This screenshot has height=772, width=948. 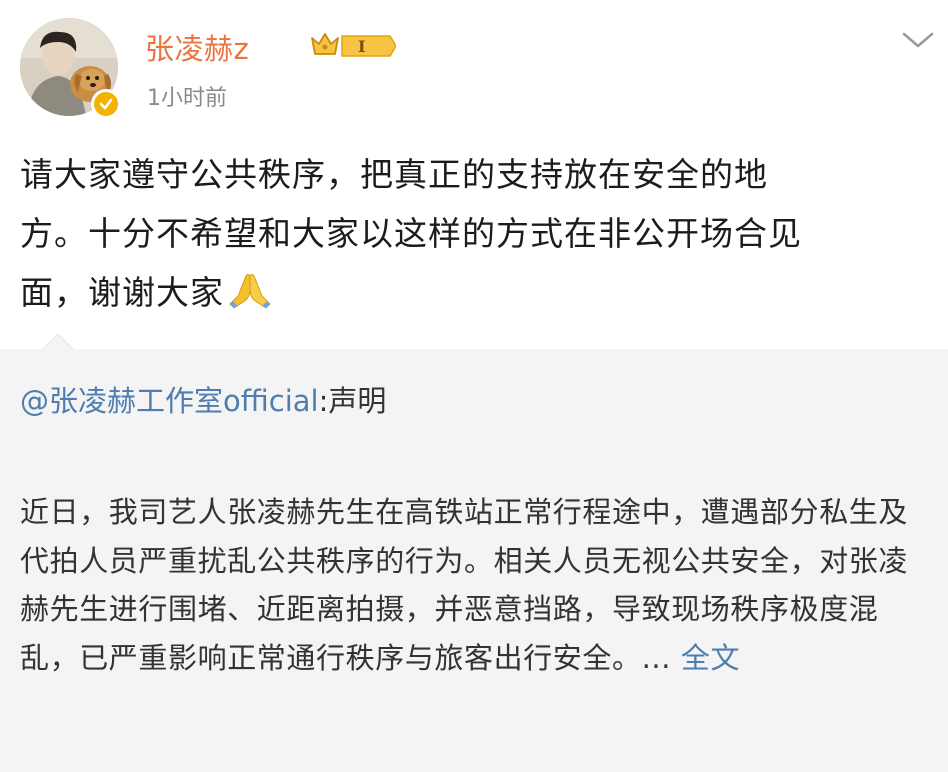 I want to click on post-text-segment: 面，谢谢大家, so click(x=122, y=292).